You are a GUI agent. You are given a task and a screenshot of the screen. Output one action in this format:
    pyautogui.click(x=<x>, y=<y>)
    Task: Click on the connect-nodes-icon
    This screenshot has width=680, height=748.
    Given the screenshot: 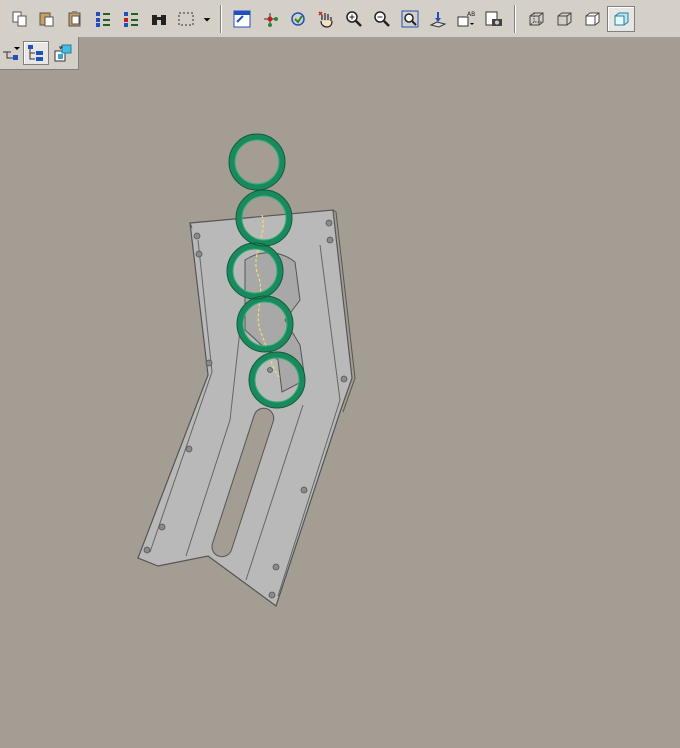 What is the action you would take?
    pyautogui.click(x=270, y=19)
    